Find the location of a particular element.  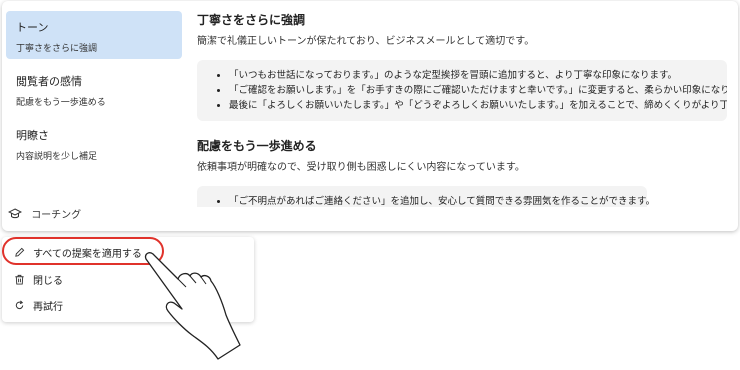

close-button: 閉じる is located at coordinates (38, 279).